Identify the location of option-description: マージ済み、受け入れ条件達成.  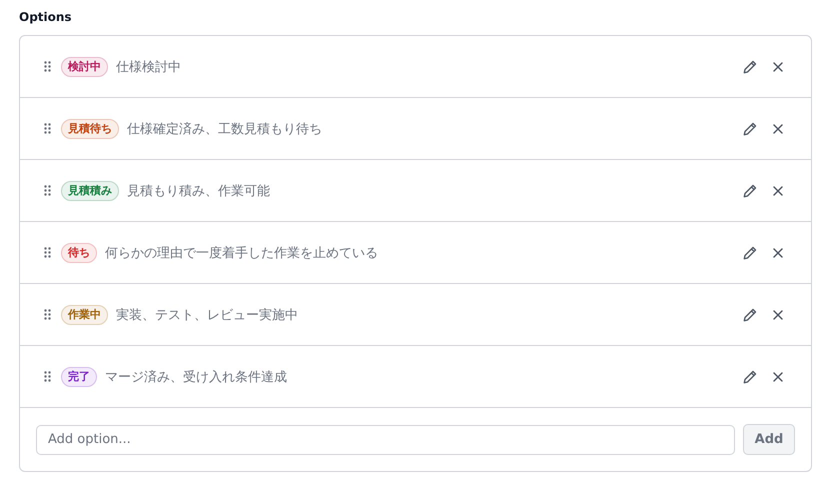
(196, 377).